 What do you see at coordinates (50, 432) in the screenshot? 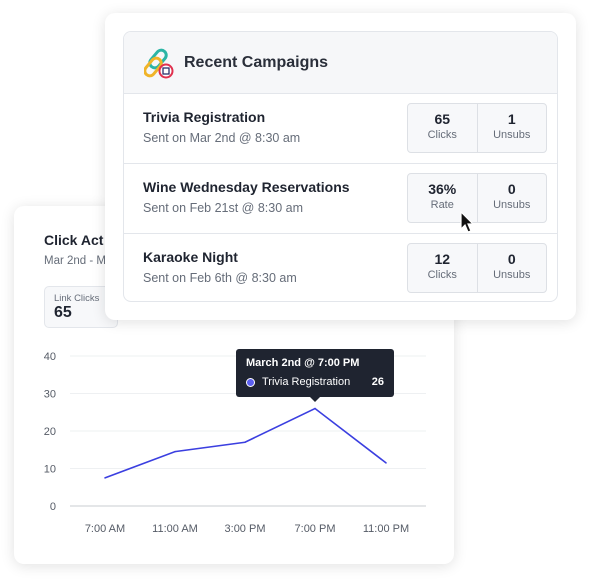
I see `y-tick-label: 20` at bounding box center [50, 432].